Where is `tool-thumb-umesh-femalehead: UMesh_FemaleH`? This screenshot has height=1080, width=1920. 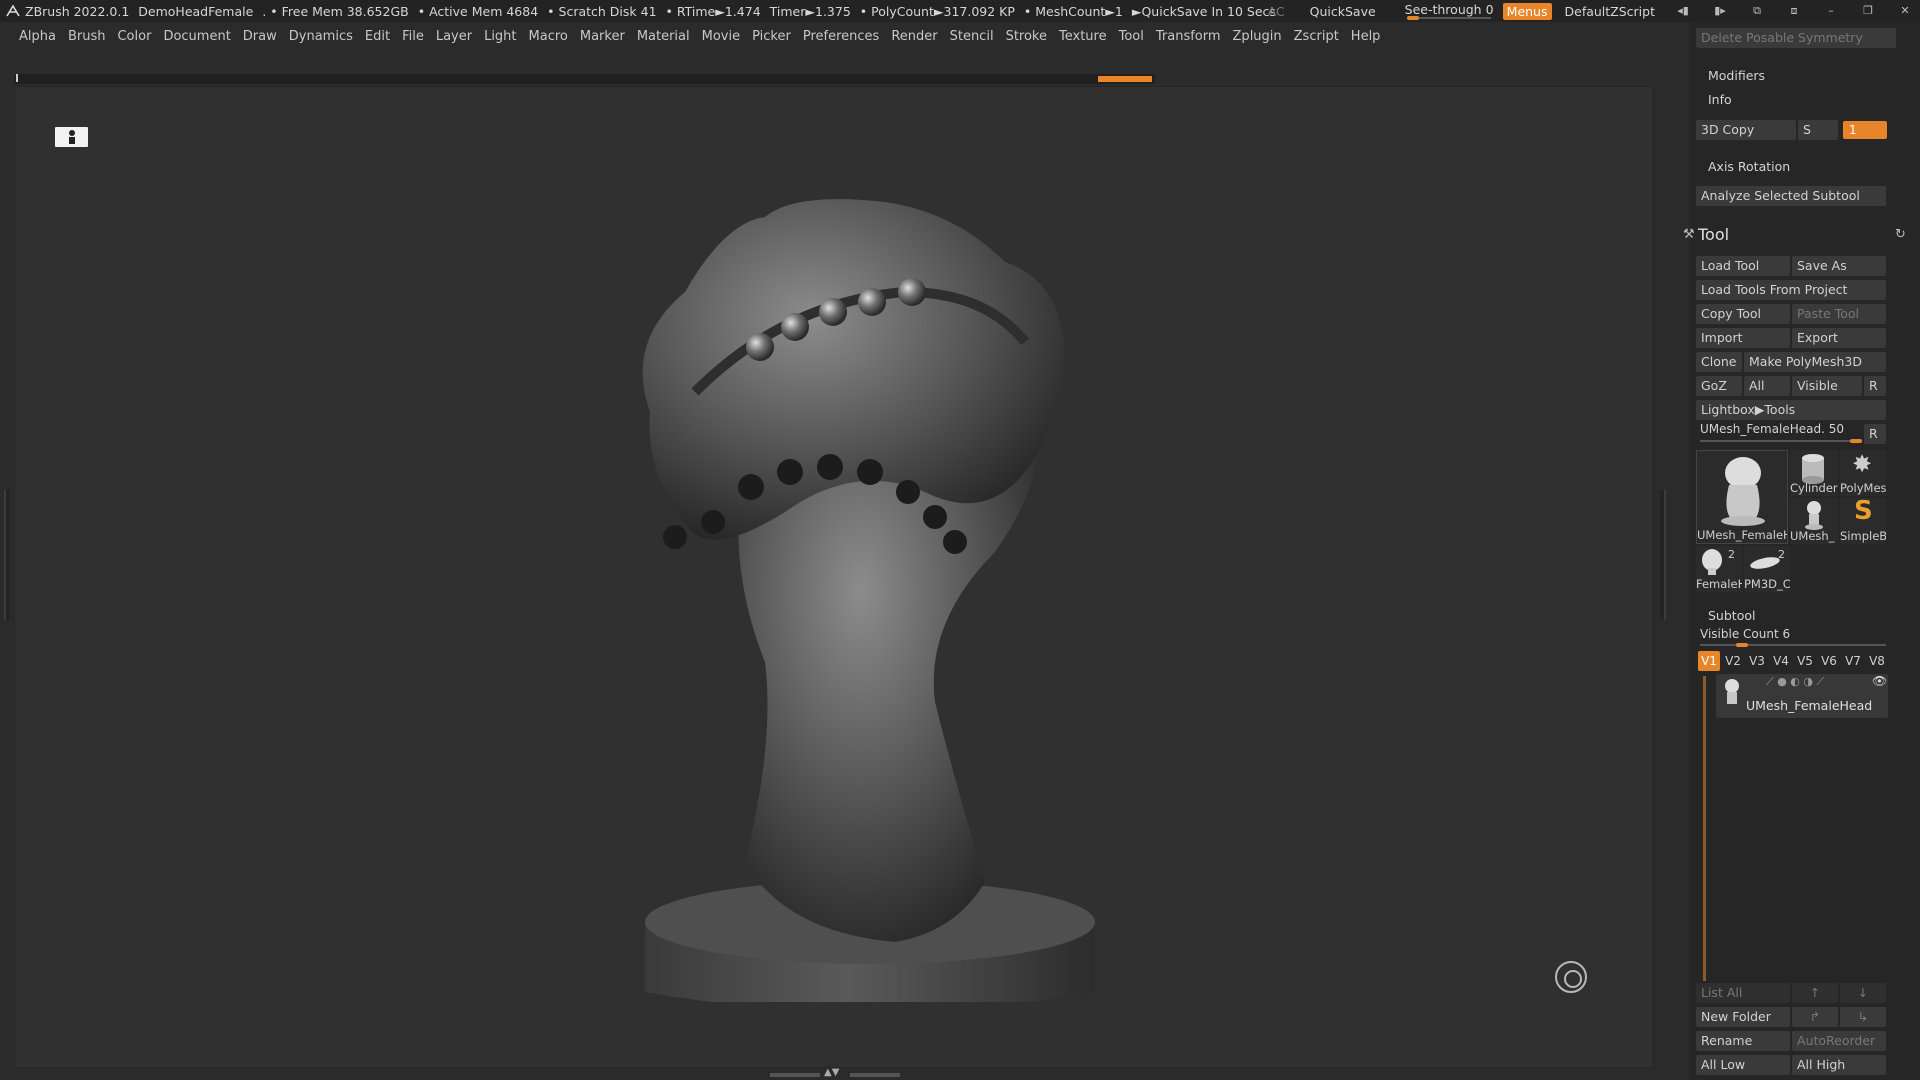
tool-thumb-umesh-femalehead: UMesh_FemaleH is located at coordinates (1742, 497).